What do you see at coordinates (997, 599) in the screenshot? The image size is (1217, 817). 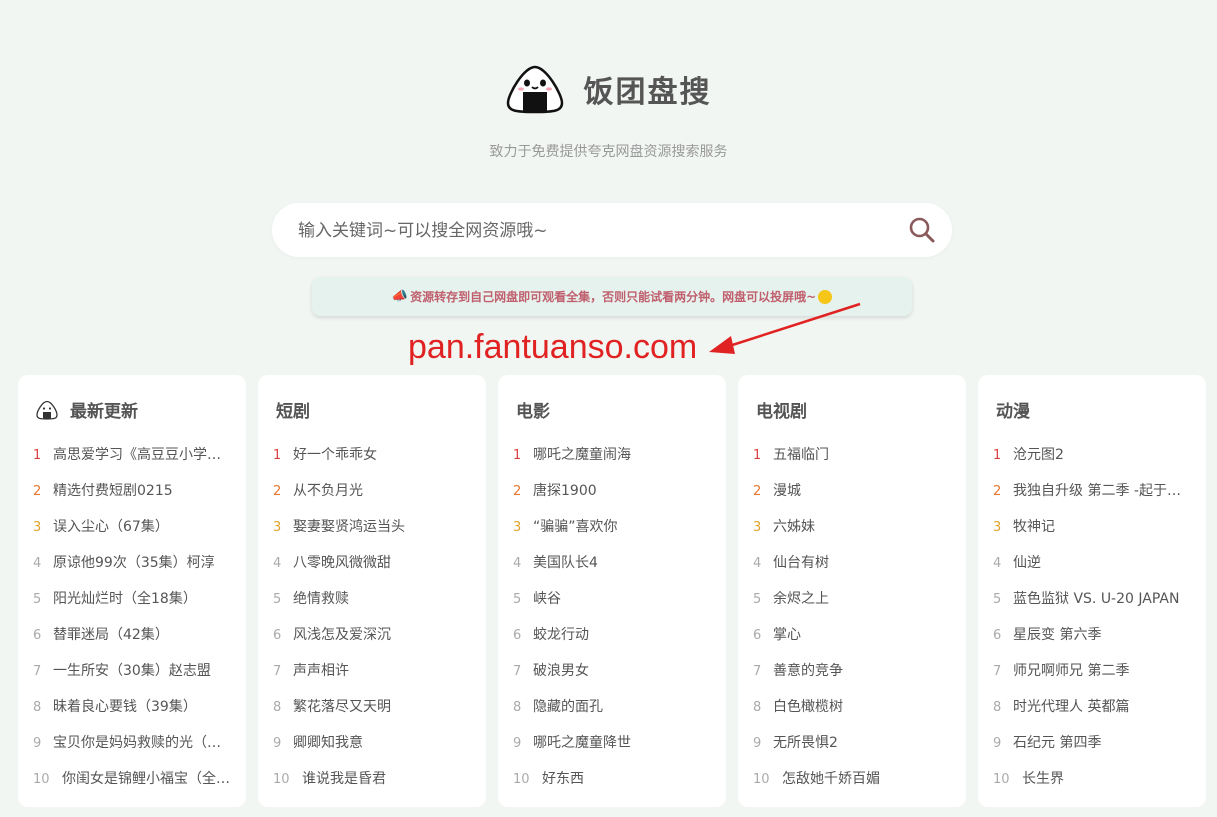 I see `rank-number: 5` at bounding box center [997, 599].